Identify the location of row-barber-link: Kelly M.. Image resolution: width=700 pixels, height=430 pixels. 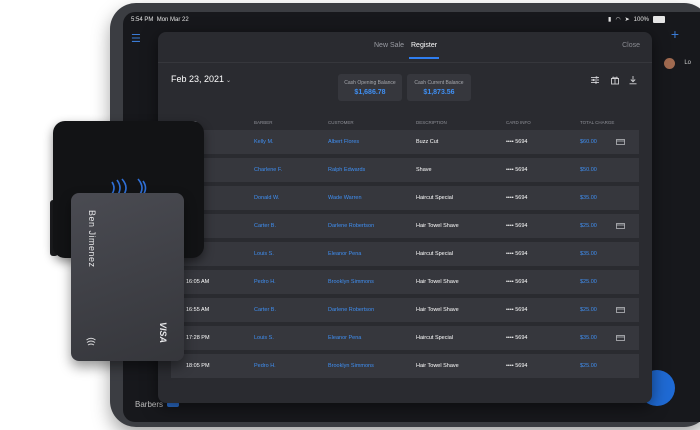
(264, 142).